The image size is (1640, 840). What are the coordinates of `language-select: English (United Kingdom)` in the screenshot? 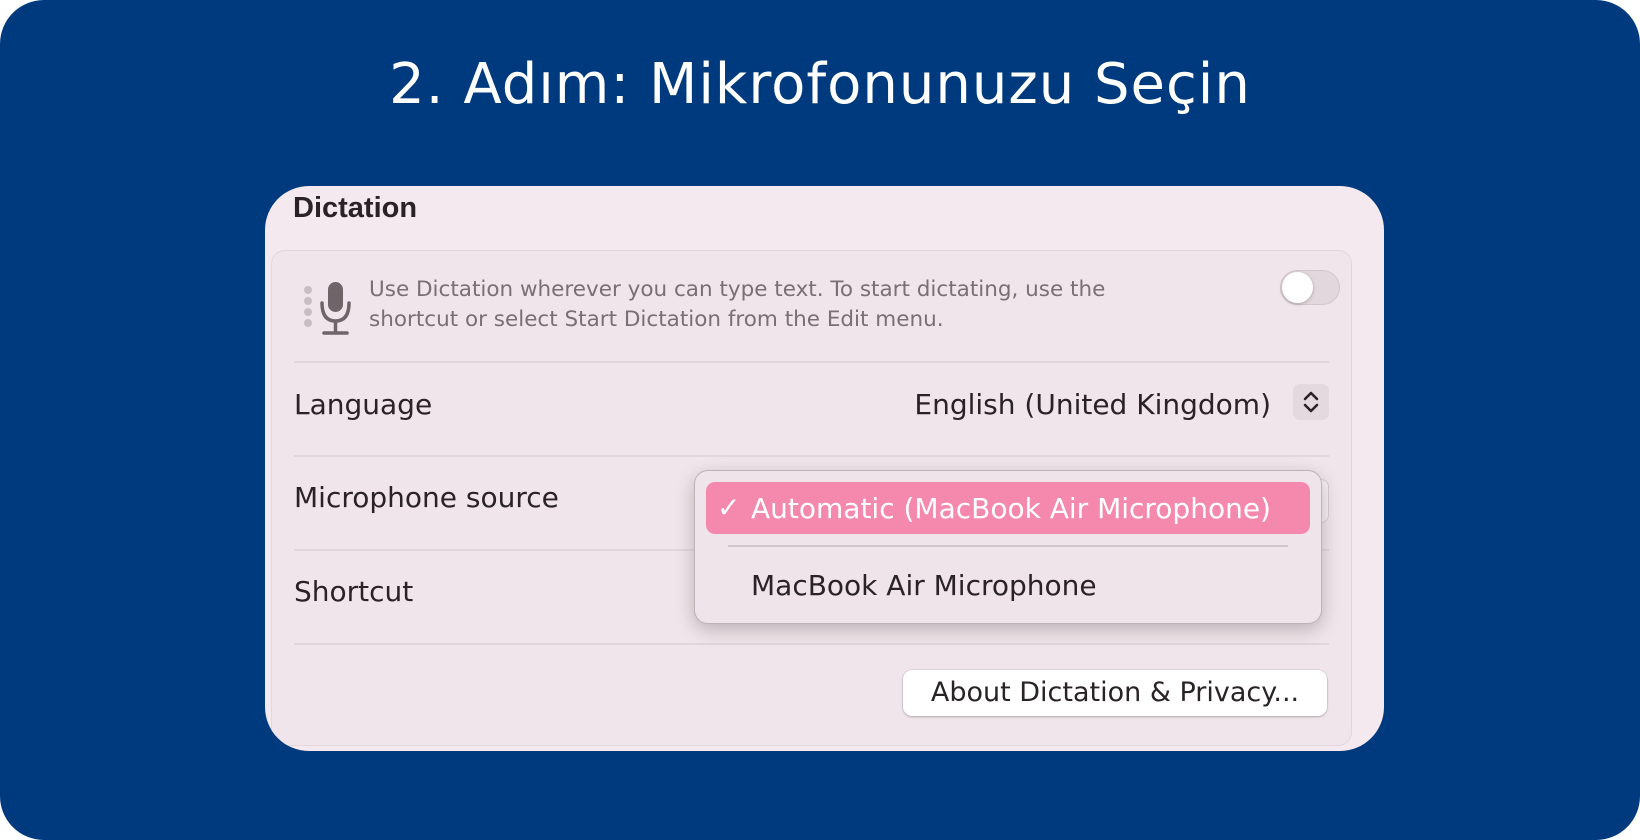 It's located at (1092, 404).